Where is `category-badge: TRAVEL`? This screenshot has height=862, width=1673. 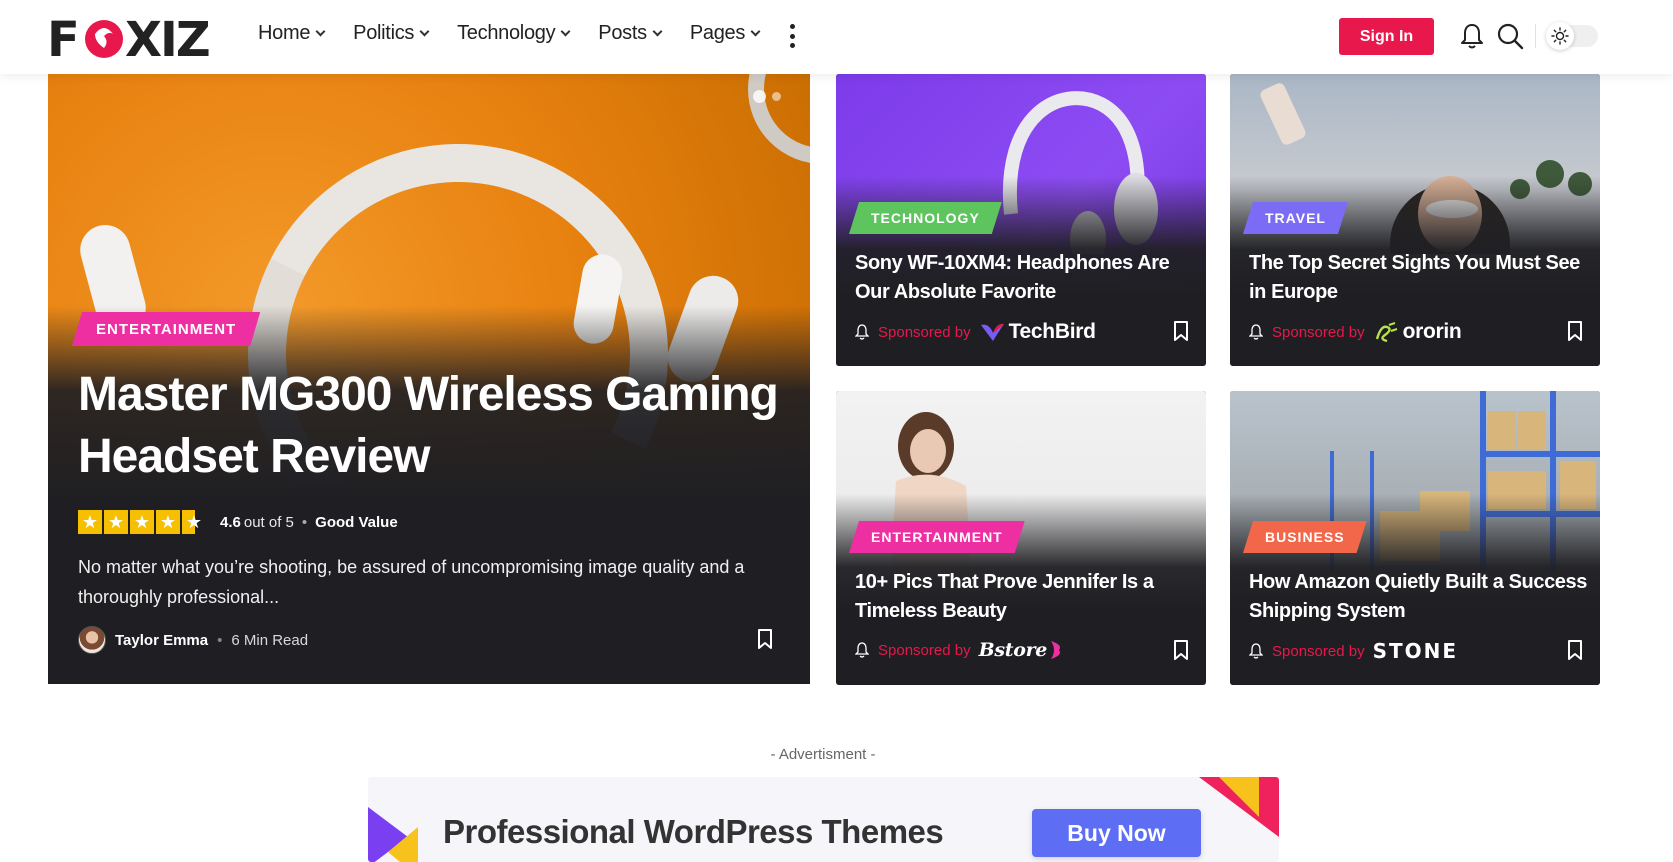
category-badge: TRAVEL is located at coordinates (1295, 218).